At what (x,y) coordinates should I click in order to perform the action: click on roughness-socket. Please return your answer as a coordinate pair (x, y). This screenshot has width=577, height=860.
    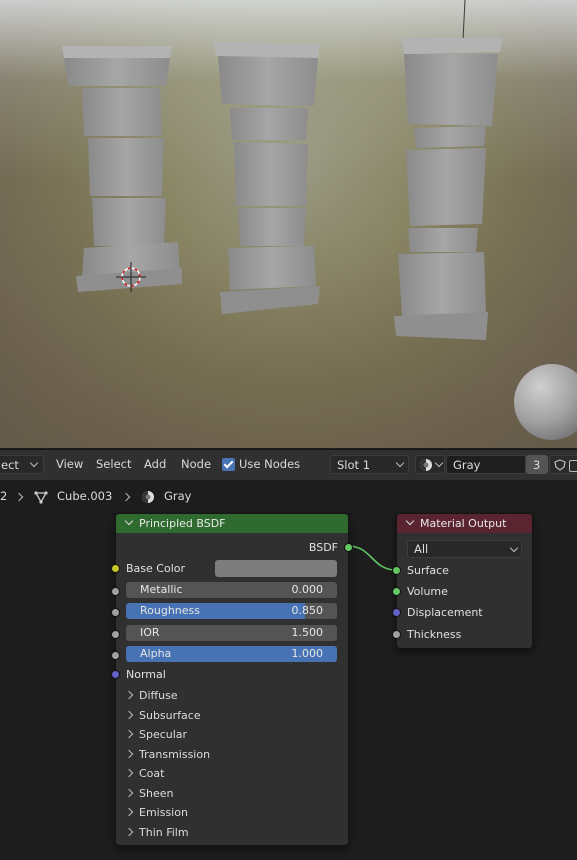
    Looking at the image, I should click on (115, 612).